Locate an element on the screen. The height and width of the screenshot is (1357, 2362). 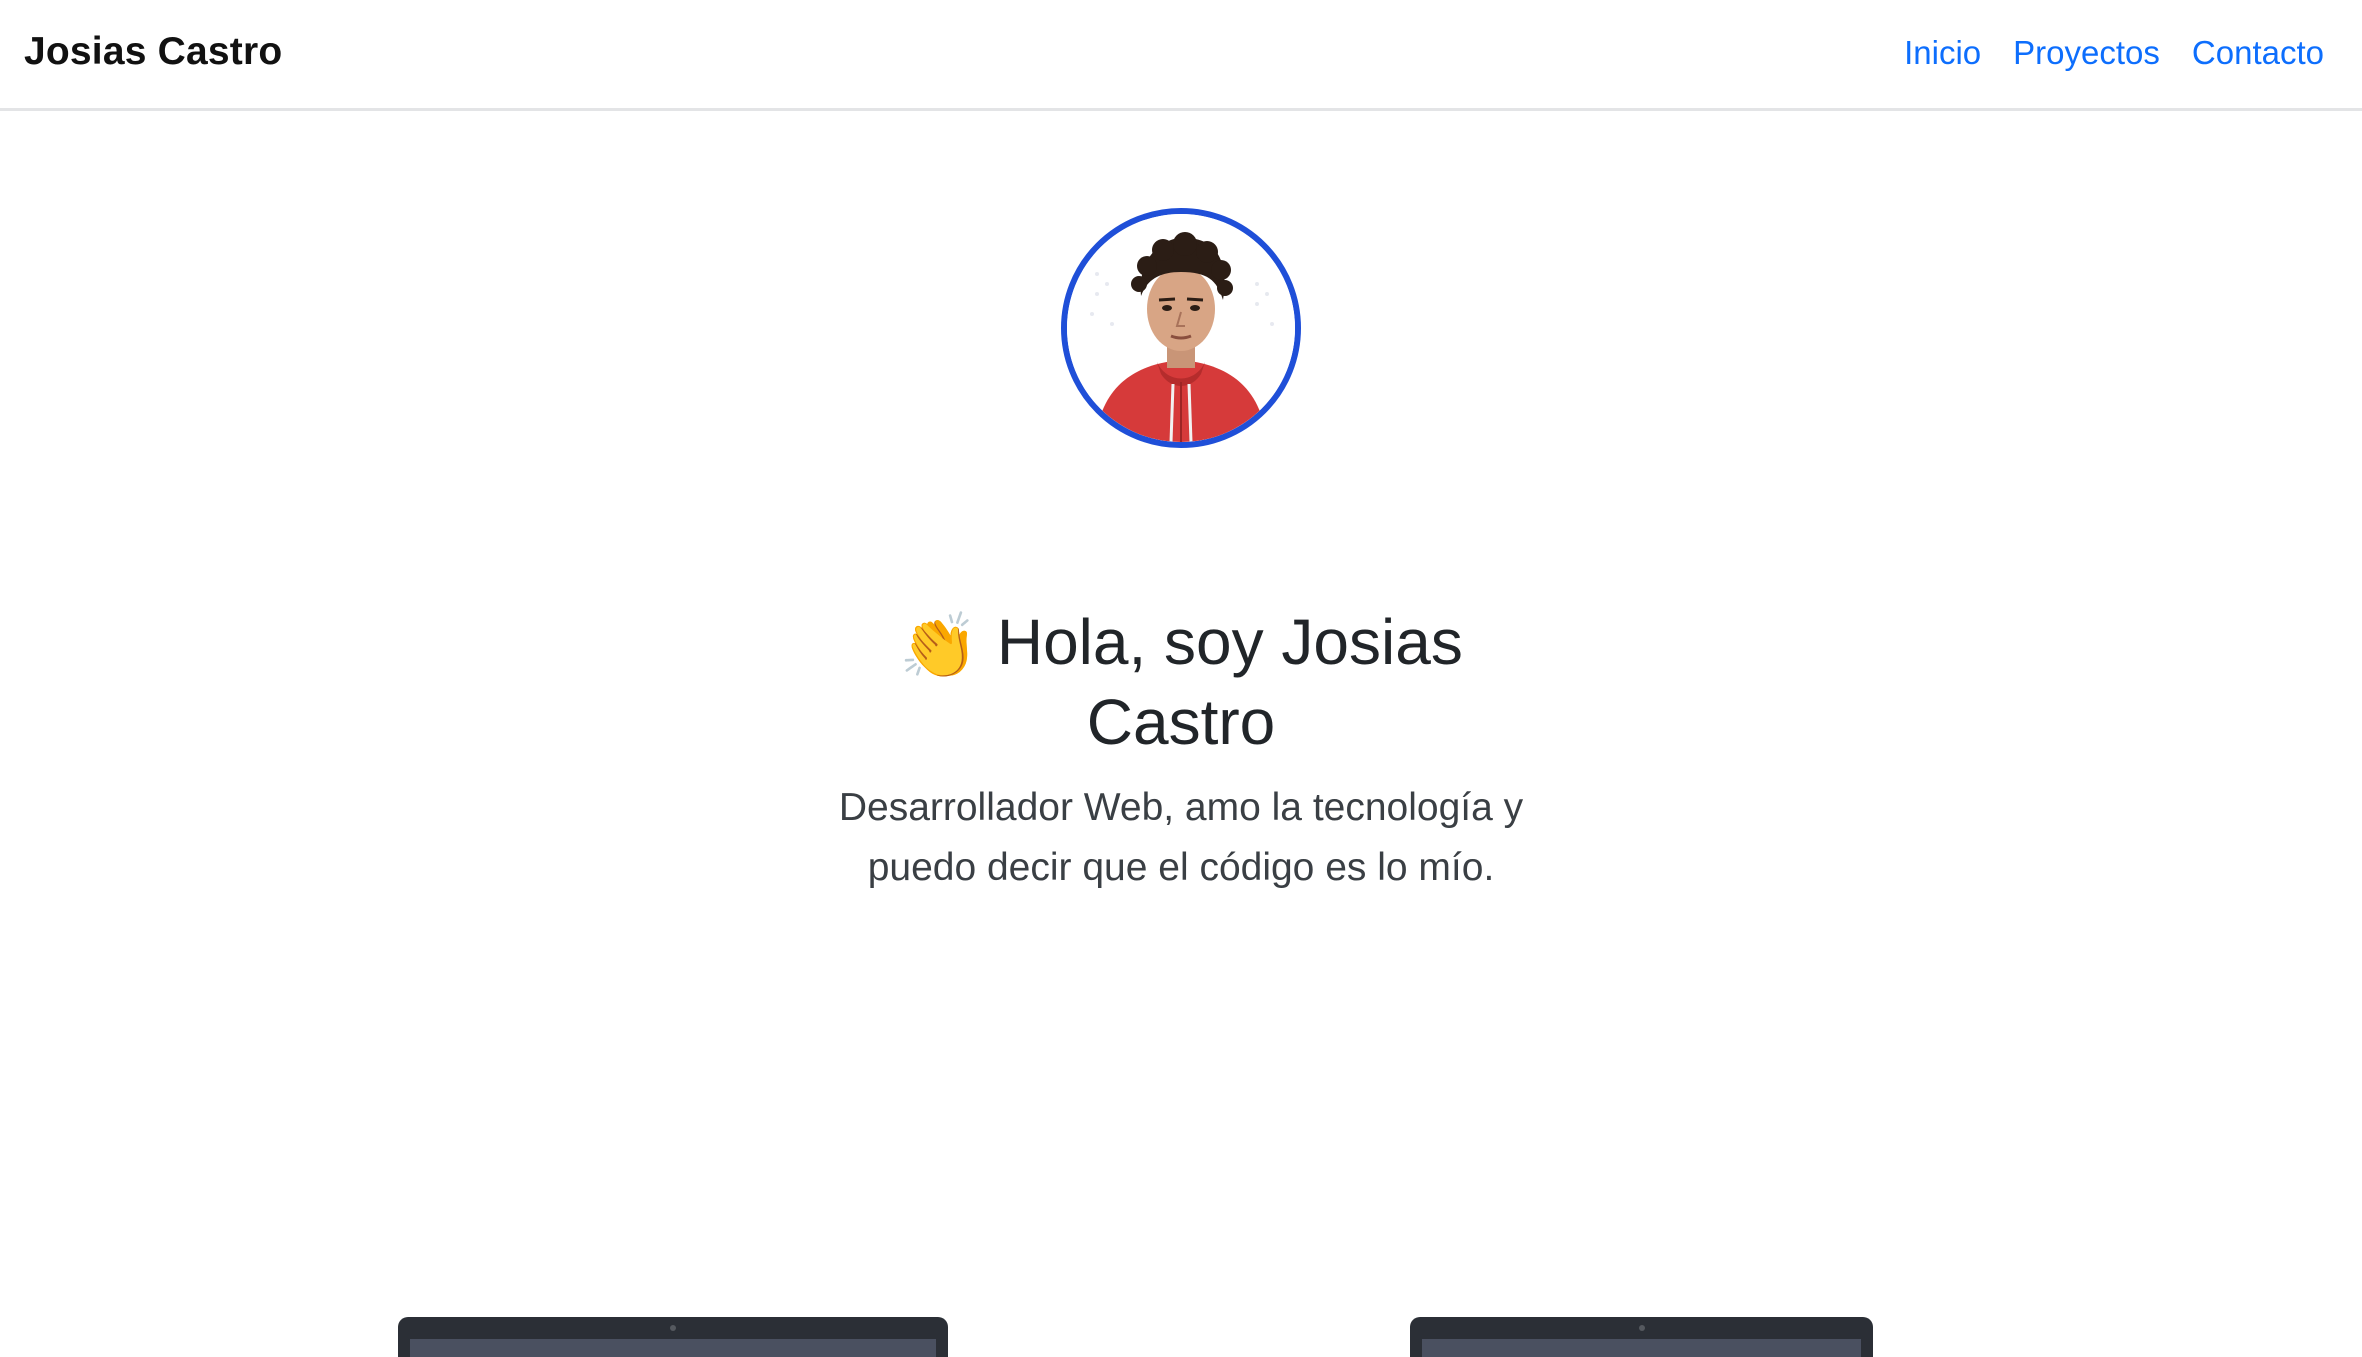
nav-links: Inicio Proyectos Contacto is located at coordinates (2114, 53).